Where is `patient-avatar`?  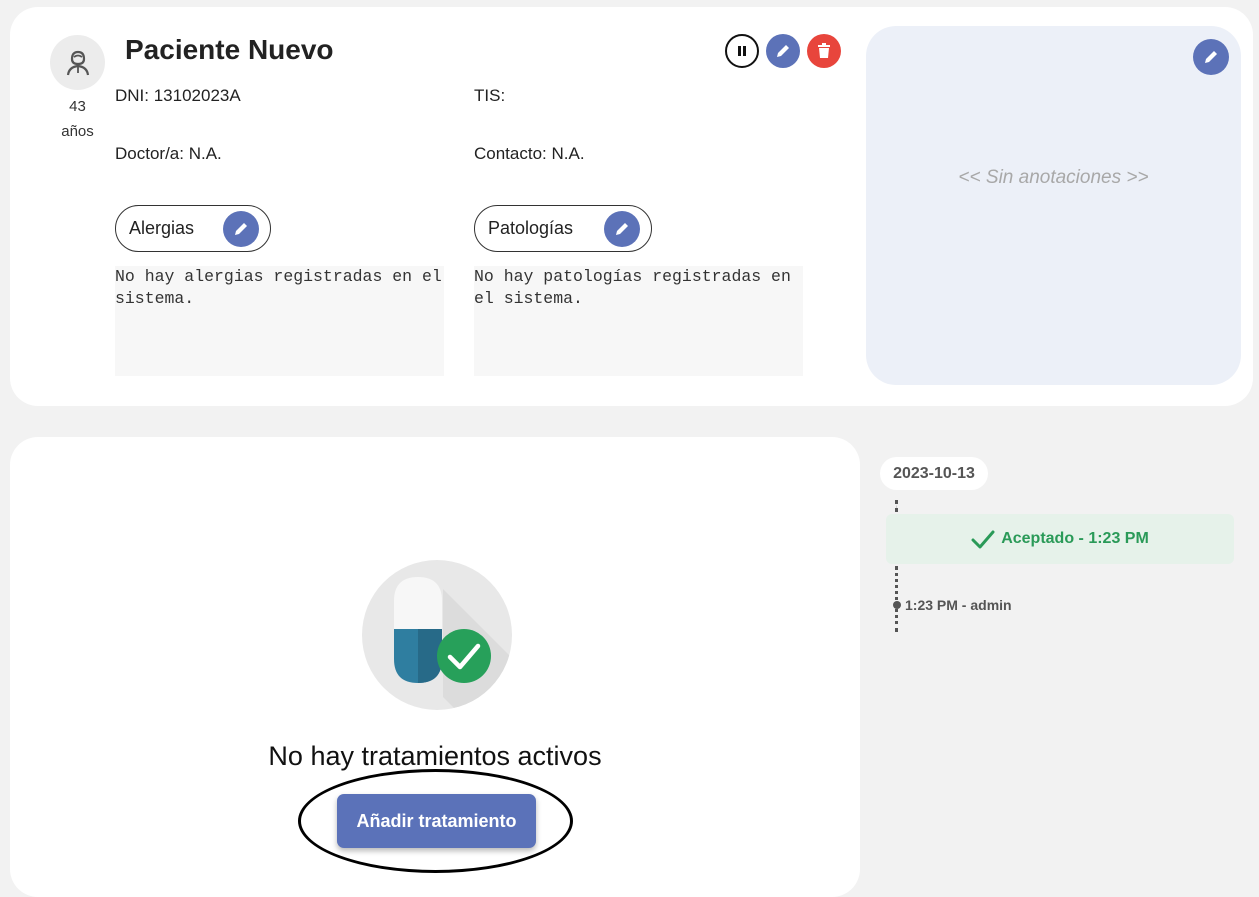 patient-avatar is located at coordinates (77, 62).